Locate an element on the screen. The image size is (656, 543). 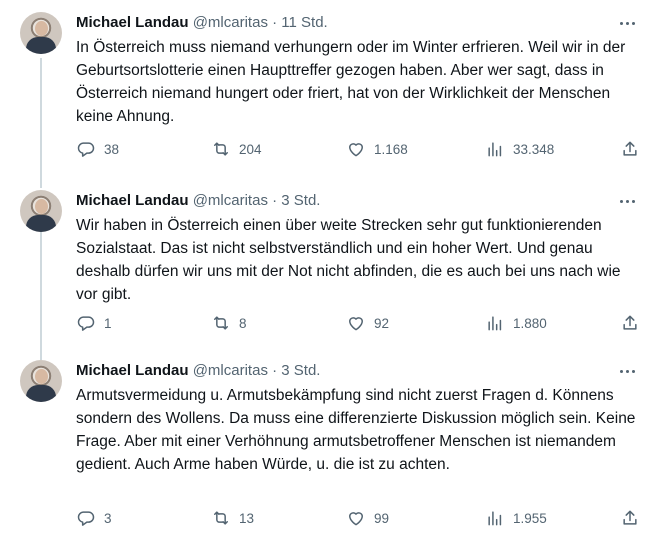
like-count: 1.168 is located at coordinates (391, 149).